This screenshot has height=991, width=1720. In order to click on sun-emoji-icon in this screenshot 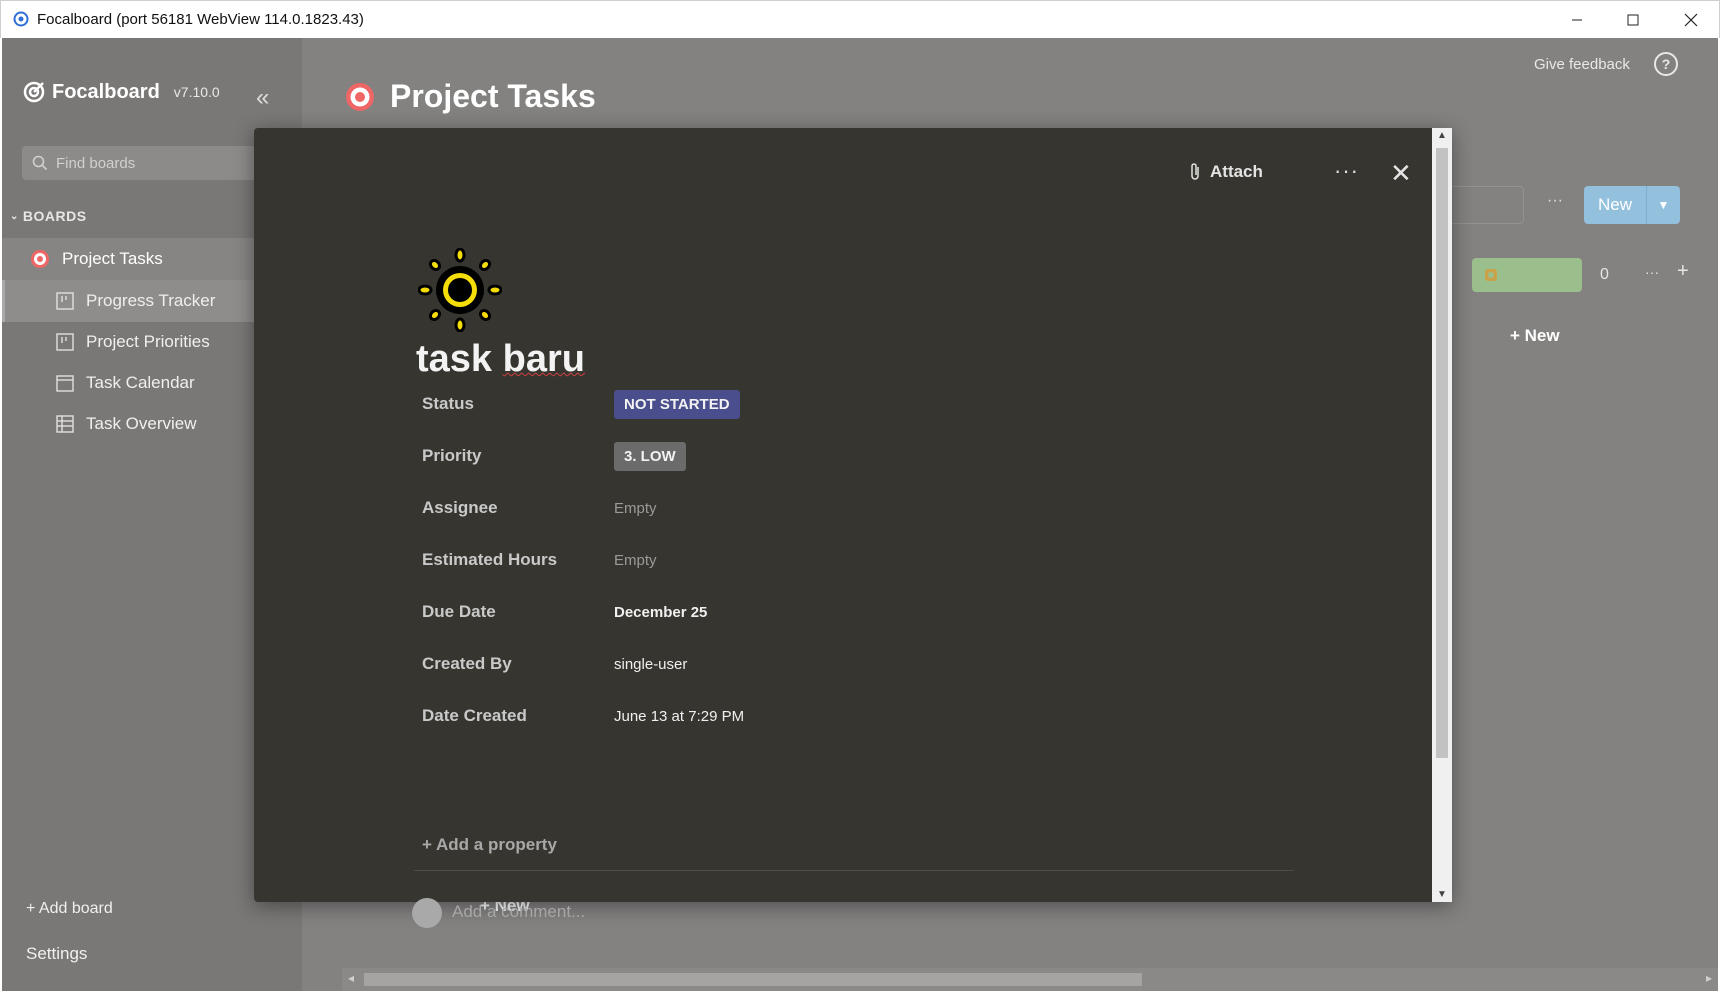, I will do `click(460, 290)`.